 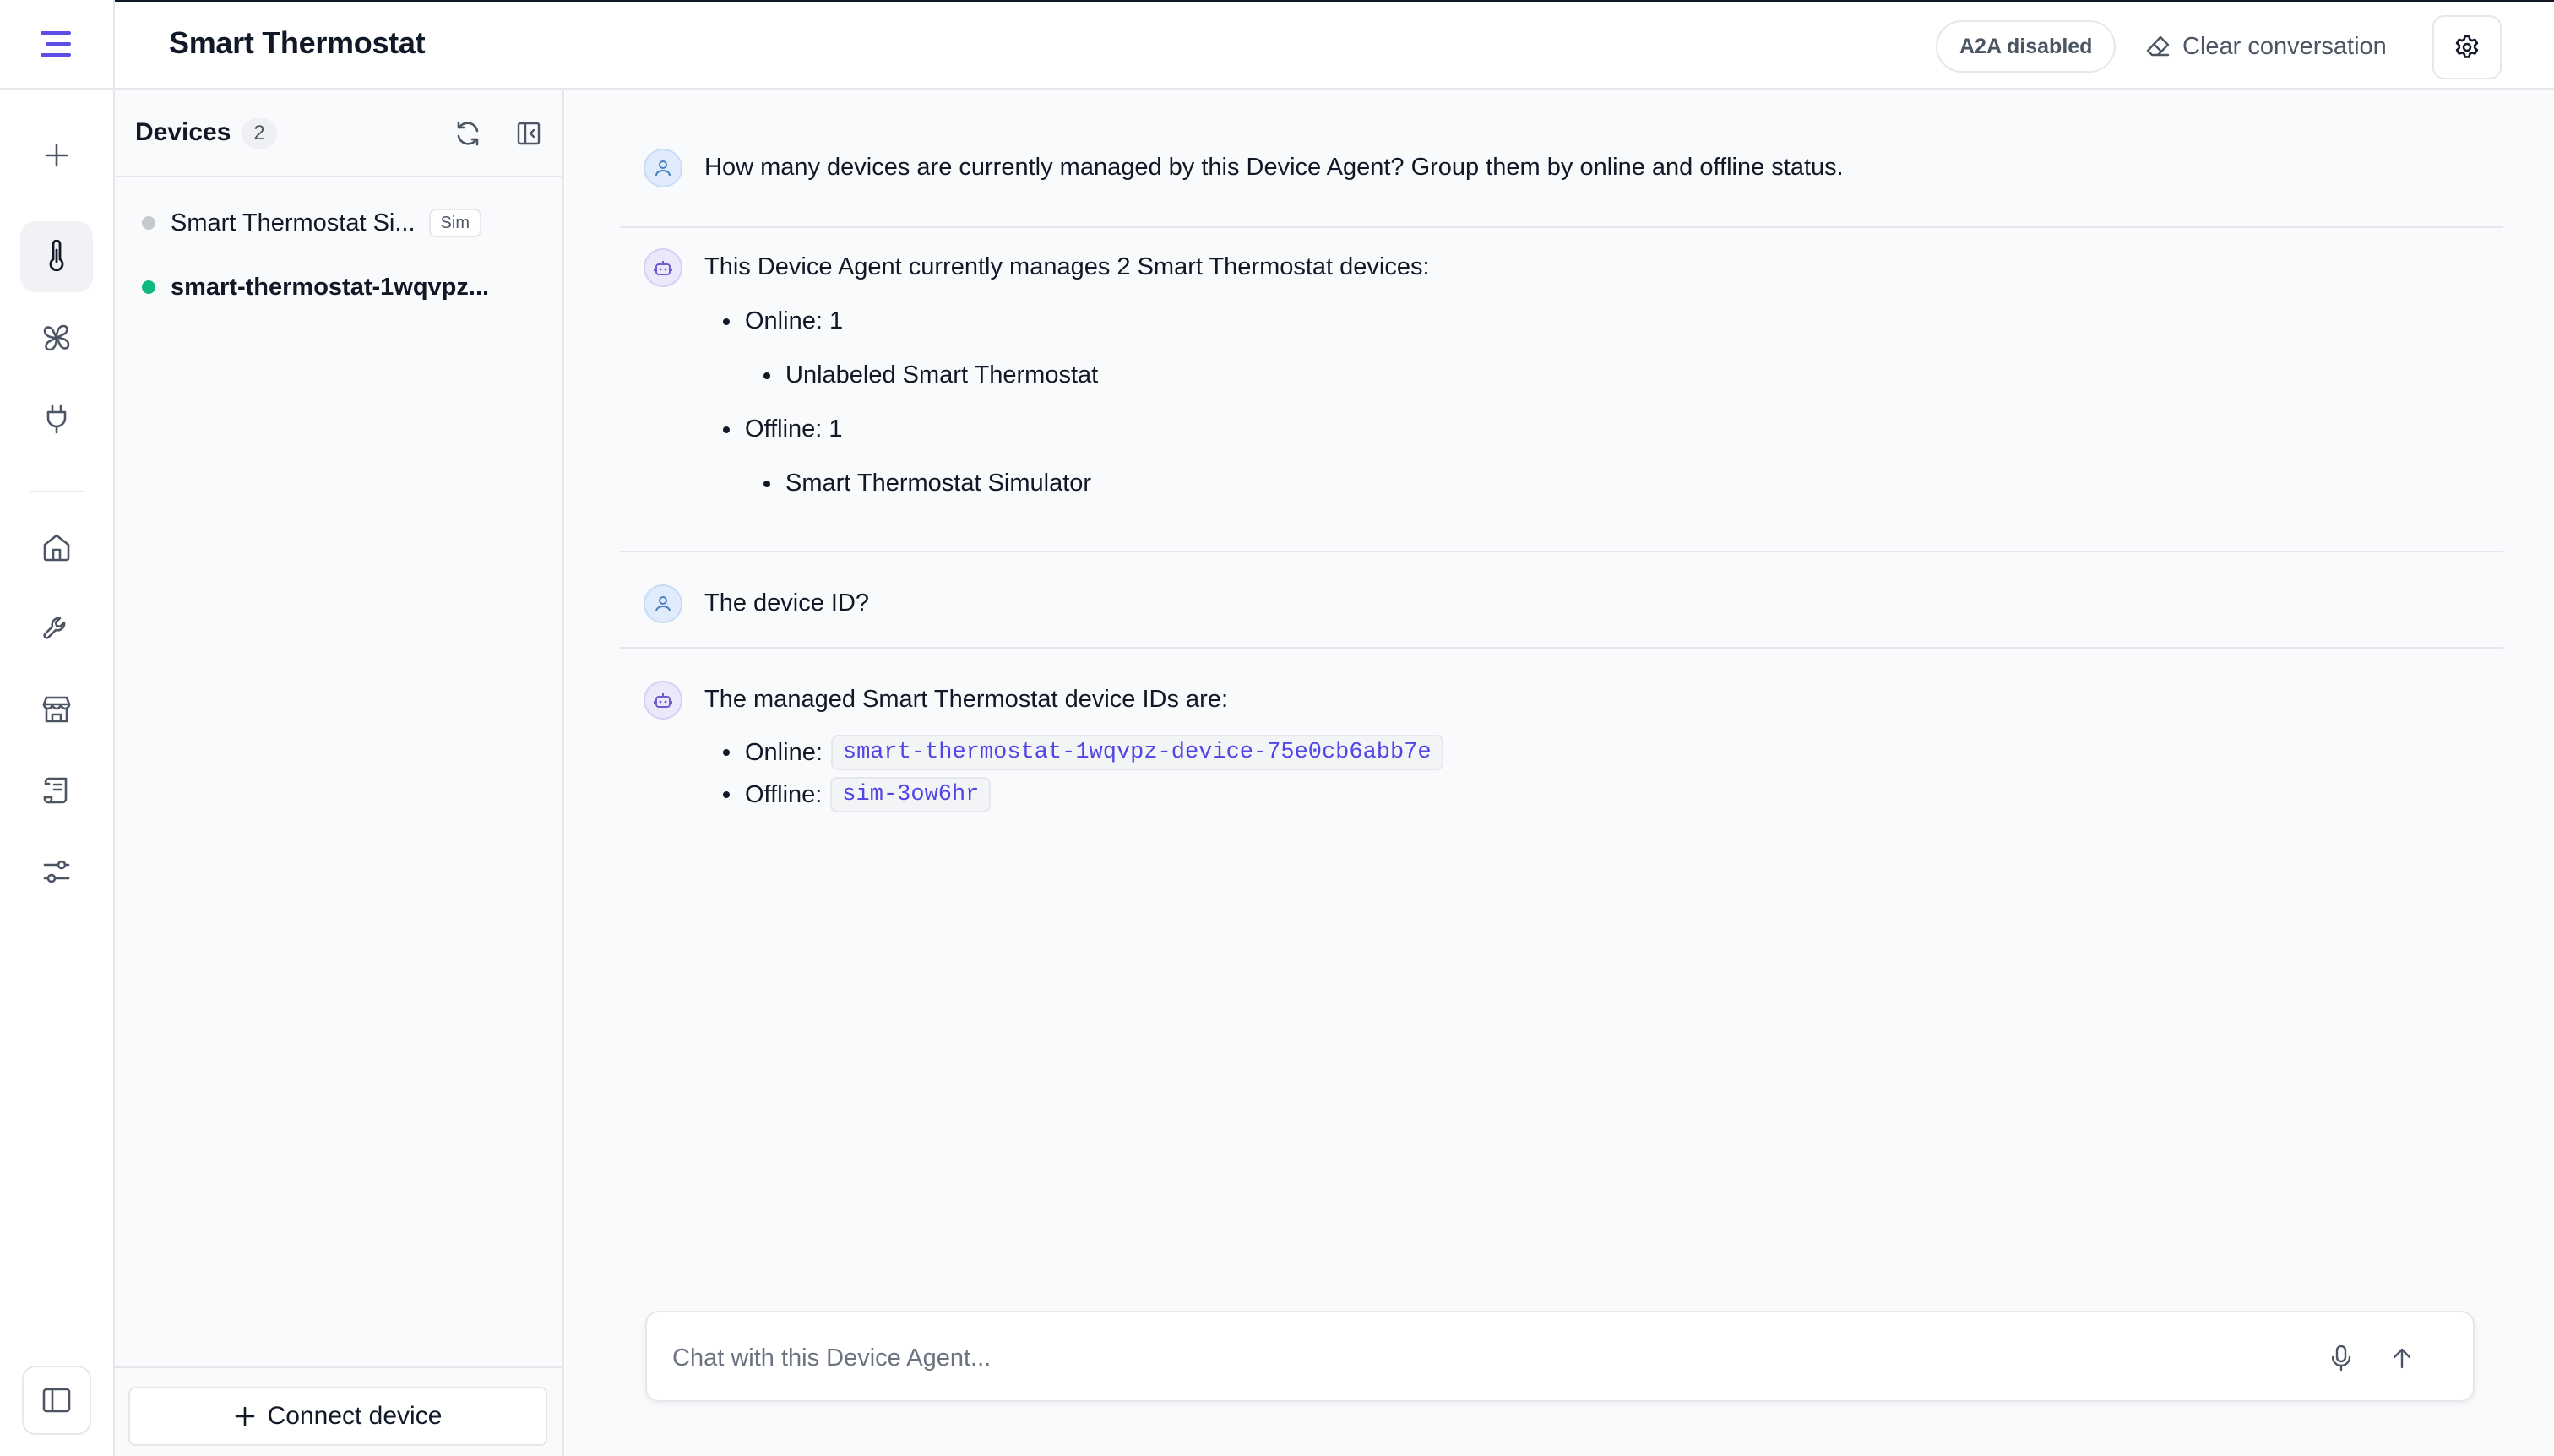 I want to click on eraser-icon, so click(x=2158, y=46).